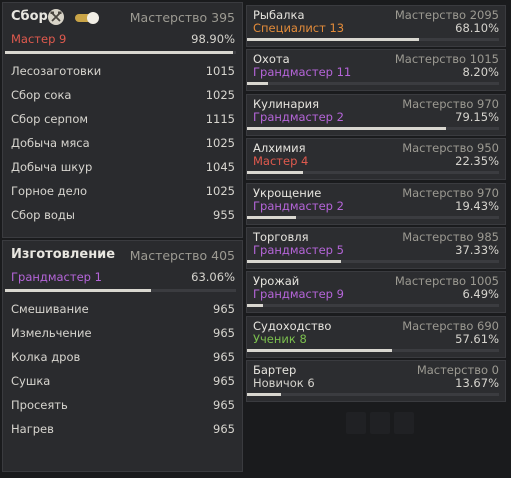  I want to click on skill-value: 1045, so click(220, 167).